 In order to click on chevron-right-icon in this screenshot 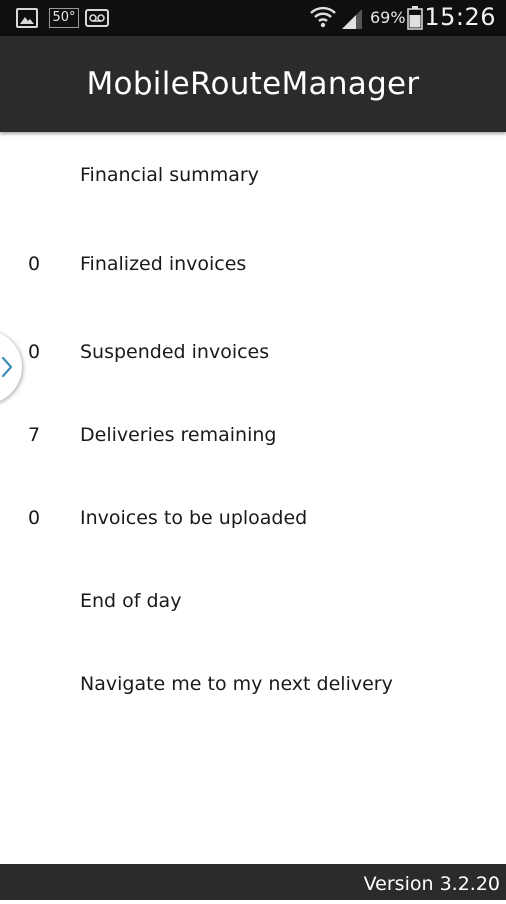, I will do `click(7, 367)`.